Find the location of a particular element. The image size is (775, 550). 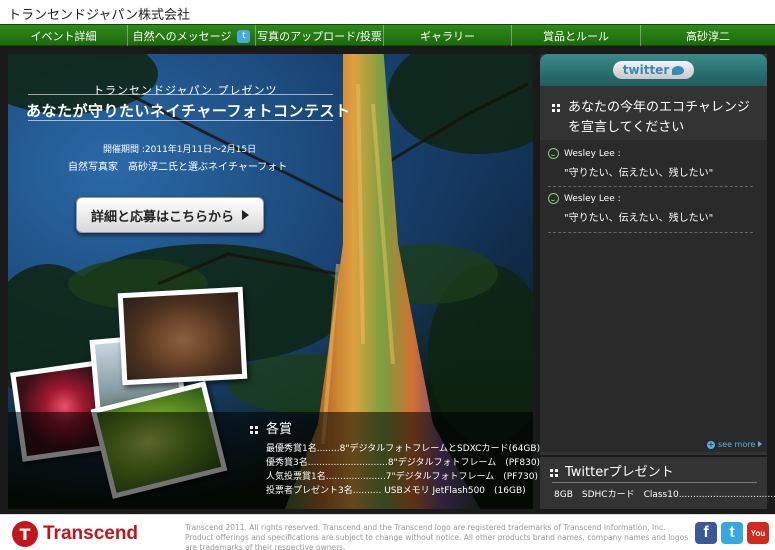

prizes-title-text: 各賞 is located at coordinates (279, 429).